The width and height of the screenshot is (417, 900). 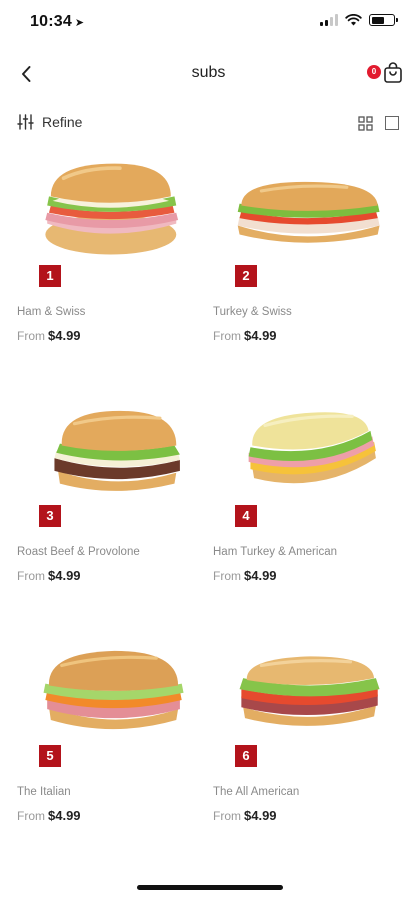 What do you see at coordinates (365, 123) in the screenshot?
I see `grid-view-icon` at bounding box center [365, 123].